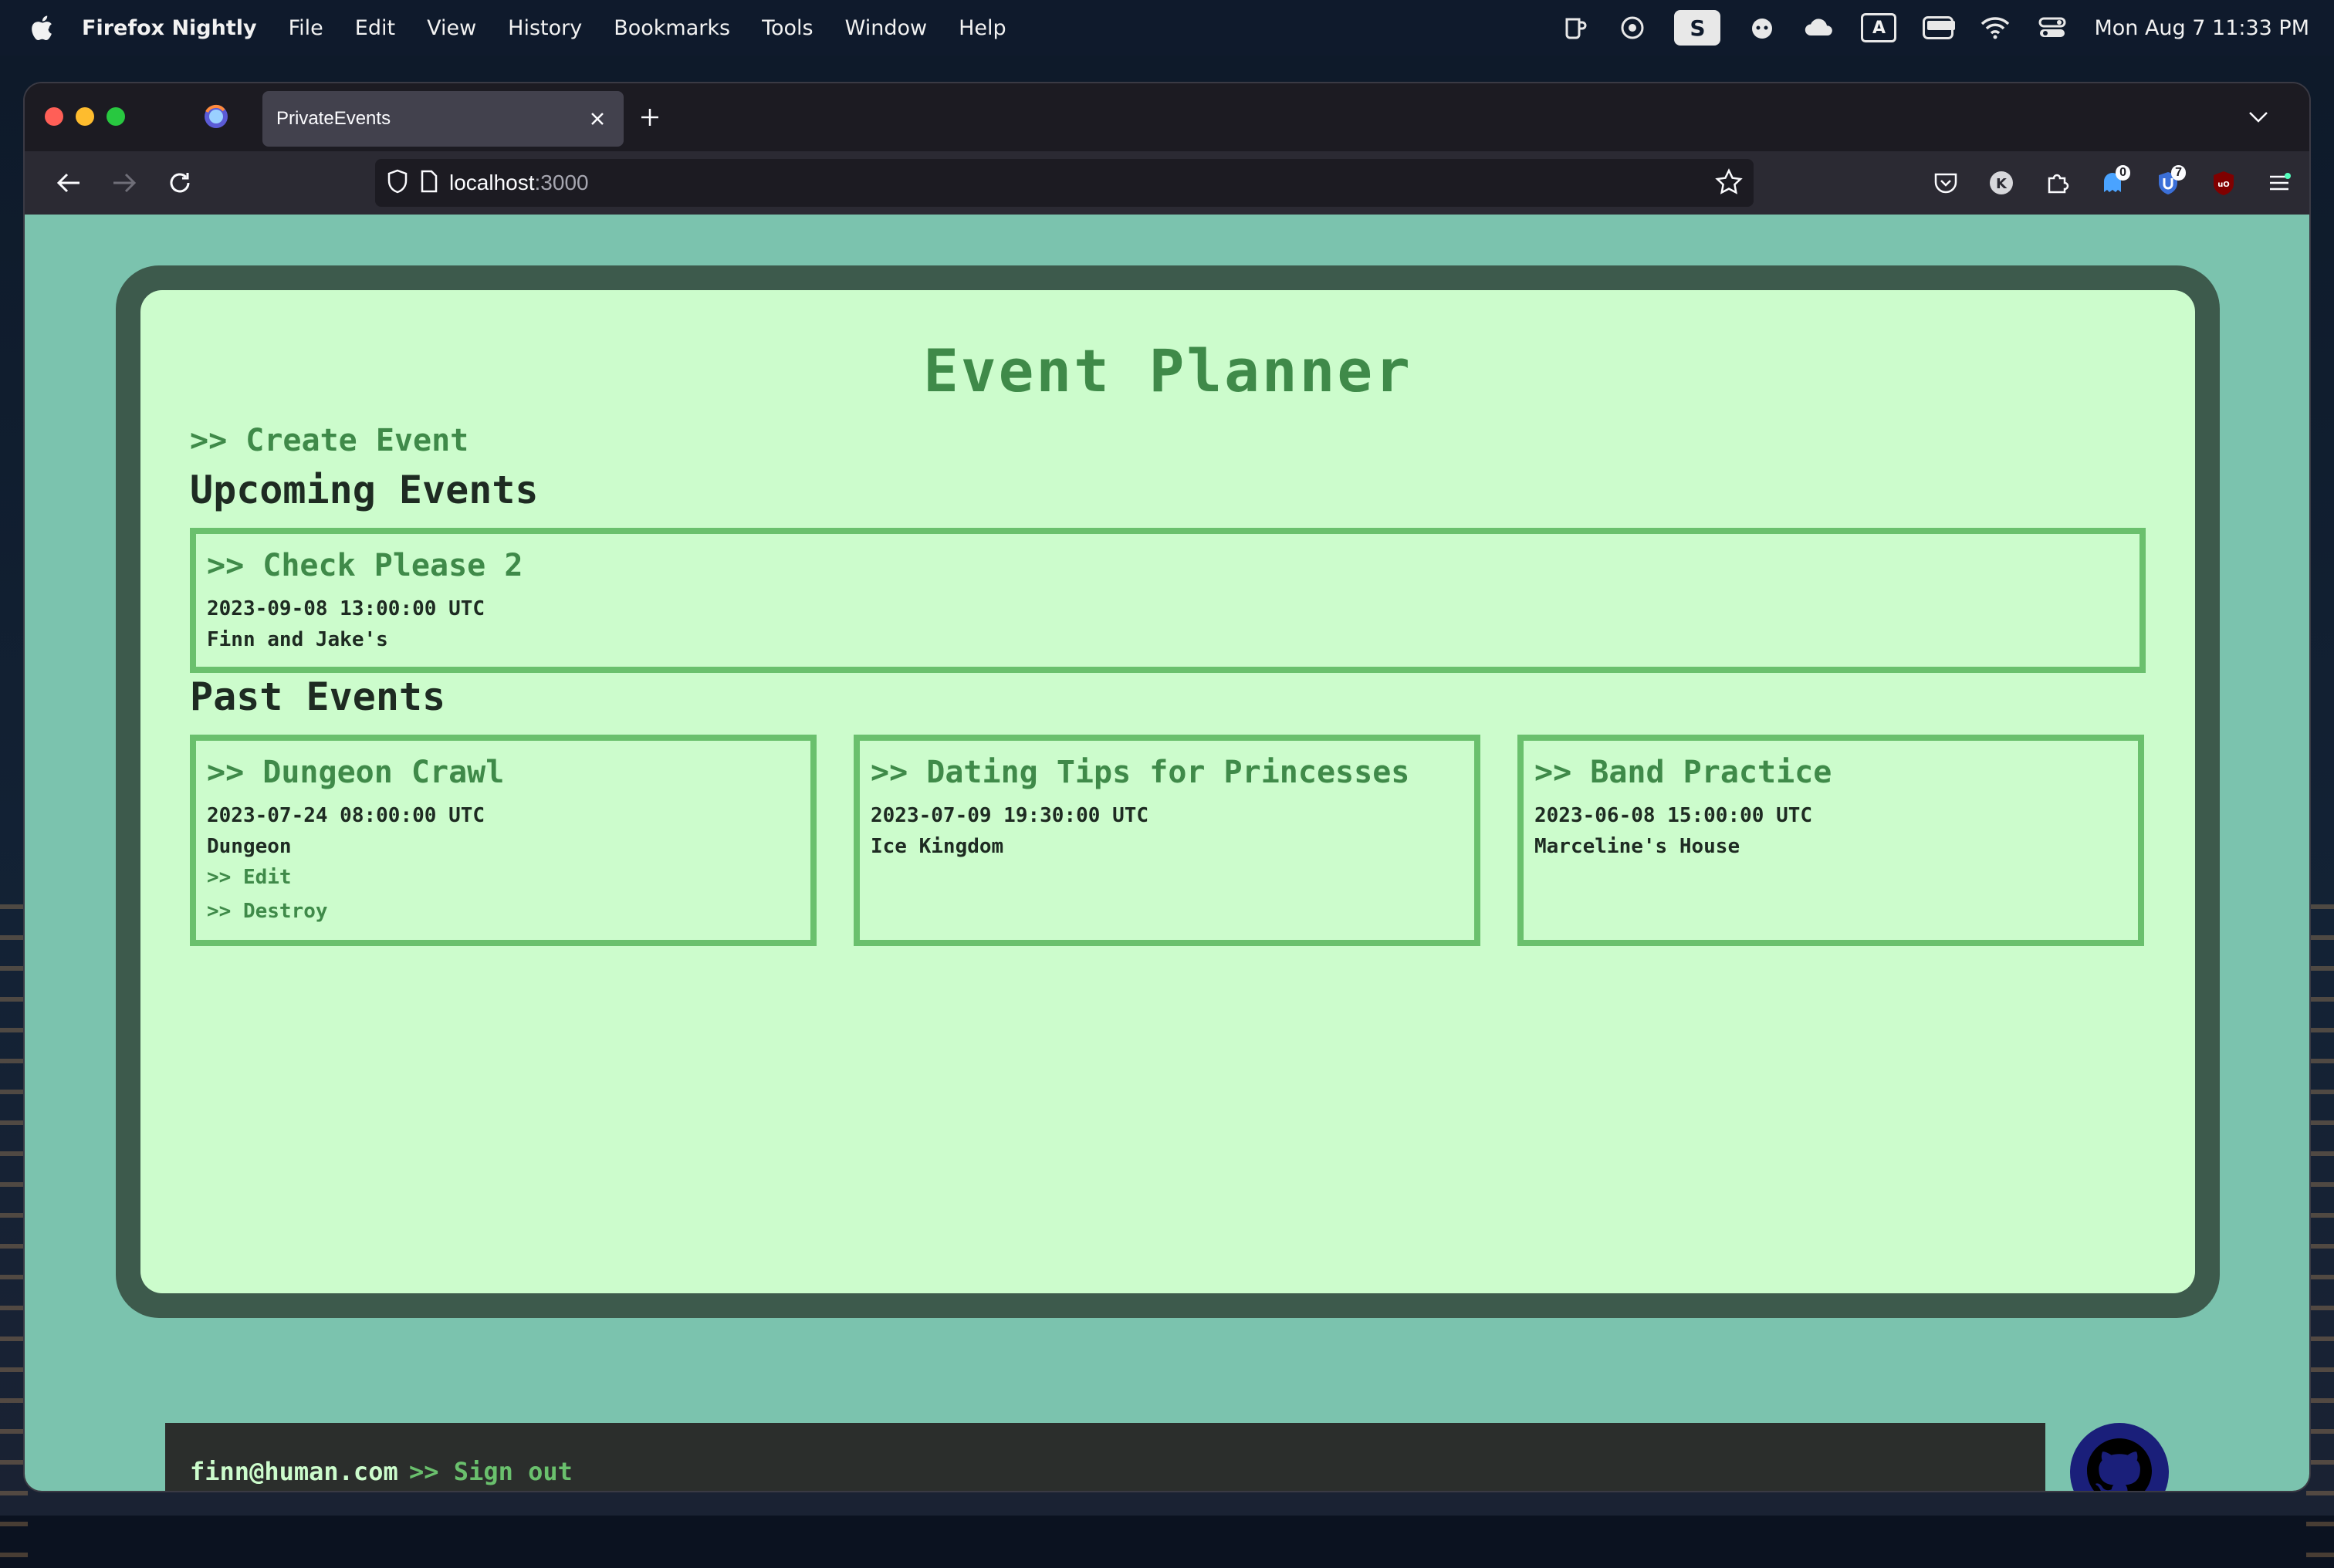  Describe the element at coordinates (2258, 117) in the screenshot. I see `chevron-down-icon` at that location.